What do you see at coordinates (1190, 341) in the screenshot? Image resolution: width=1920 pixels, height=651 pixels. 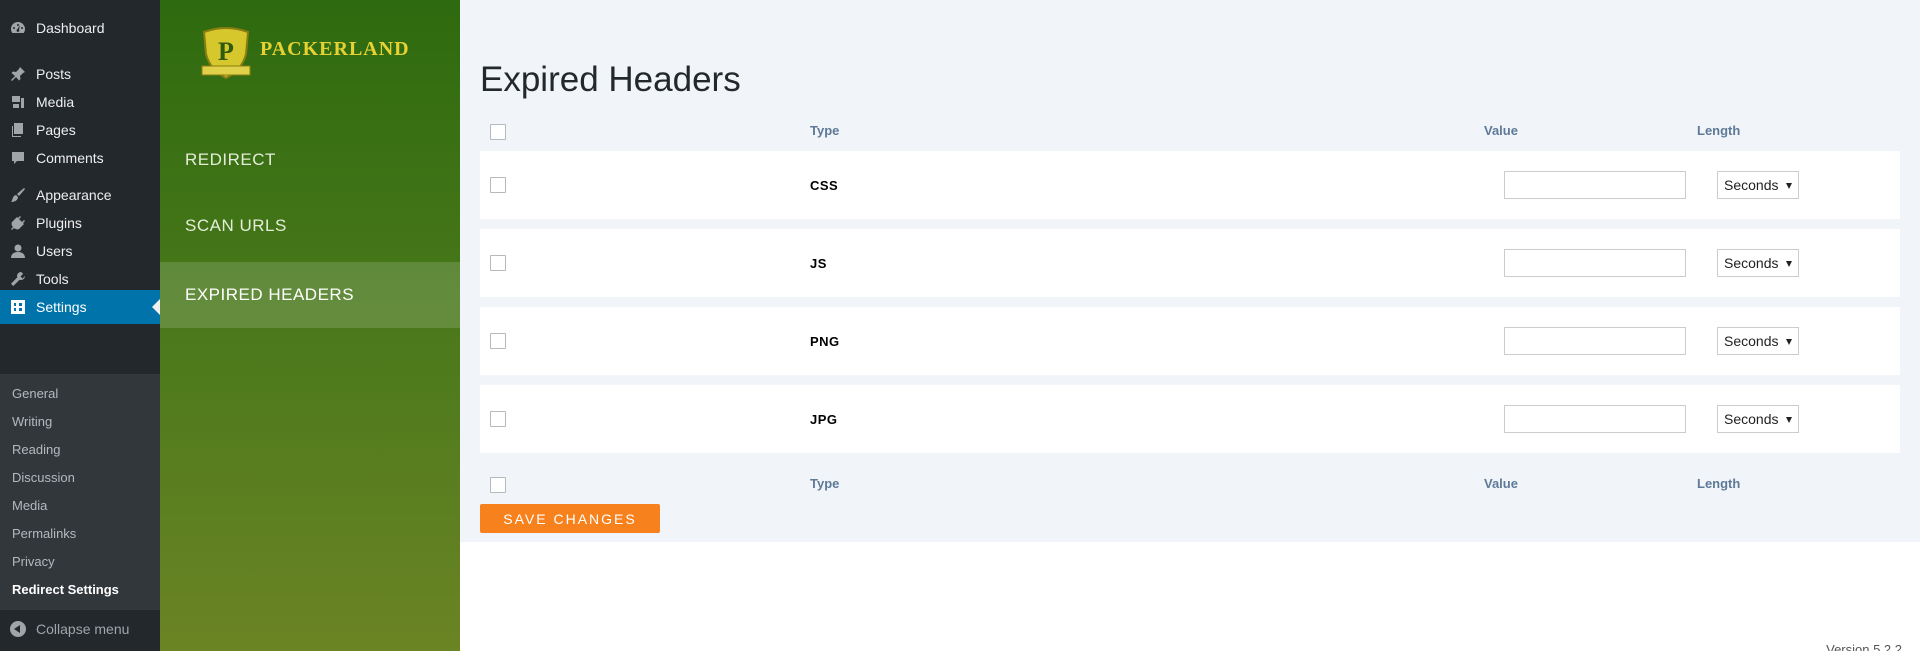 I see `table-row: PNG Seconds` at bounding box center [1190, 341].